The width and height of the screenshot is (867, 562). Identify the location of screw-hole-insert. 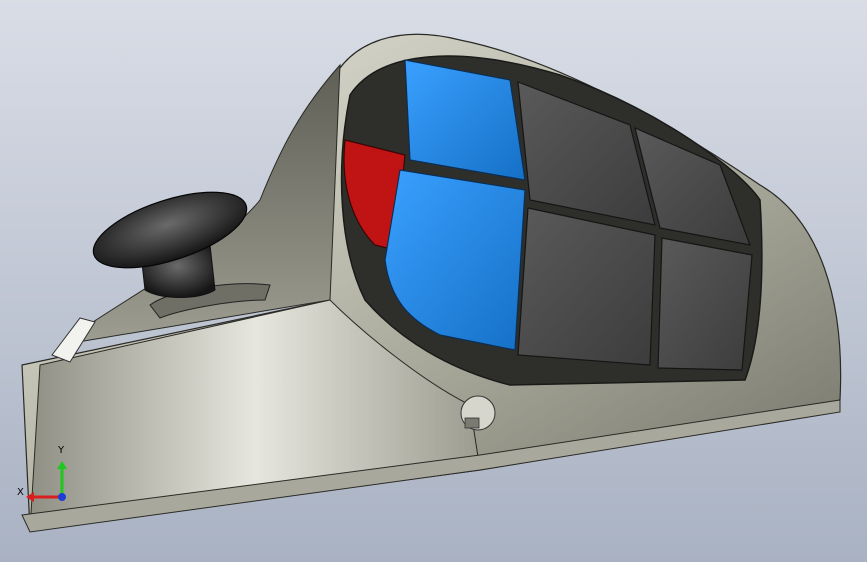
(472, 423).